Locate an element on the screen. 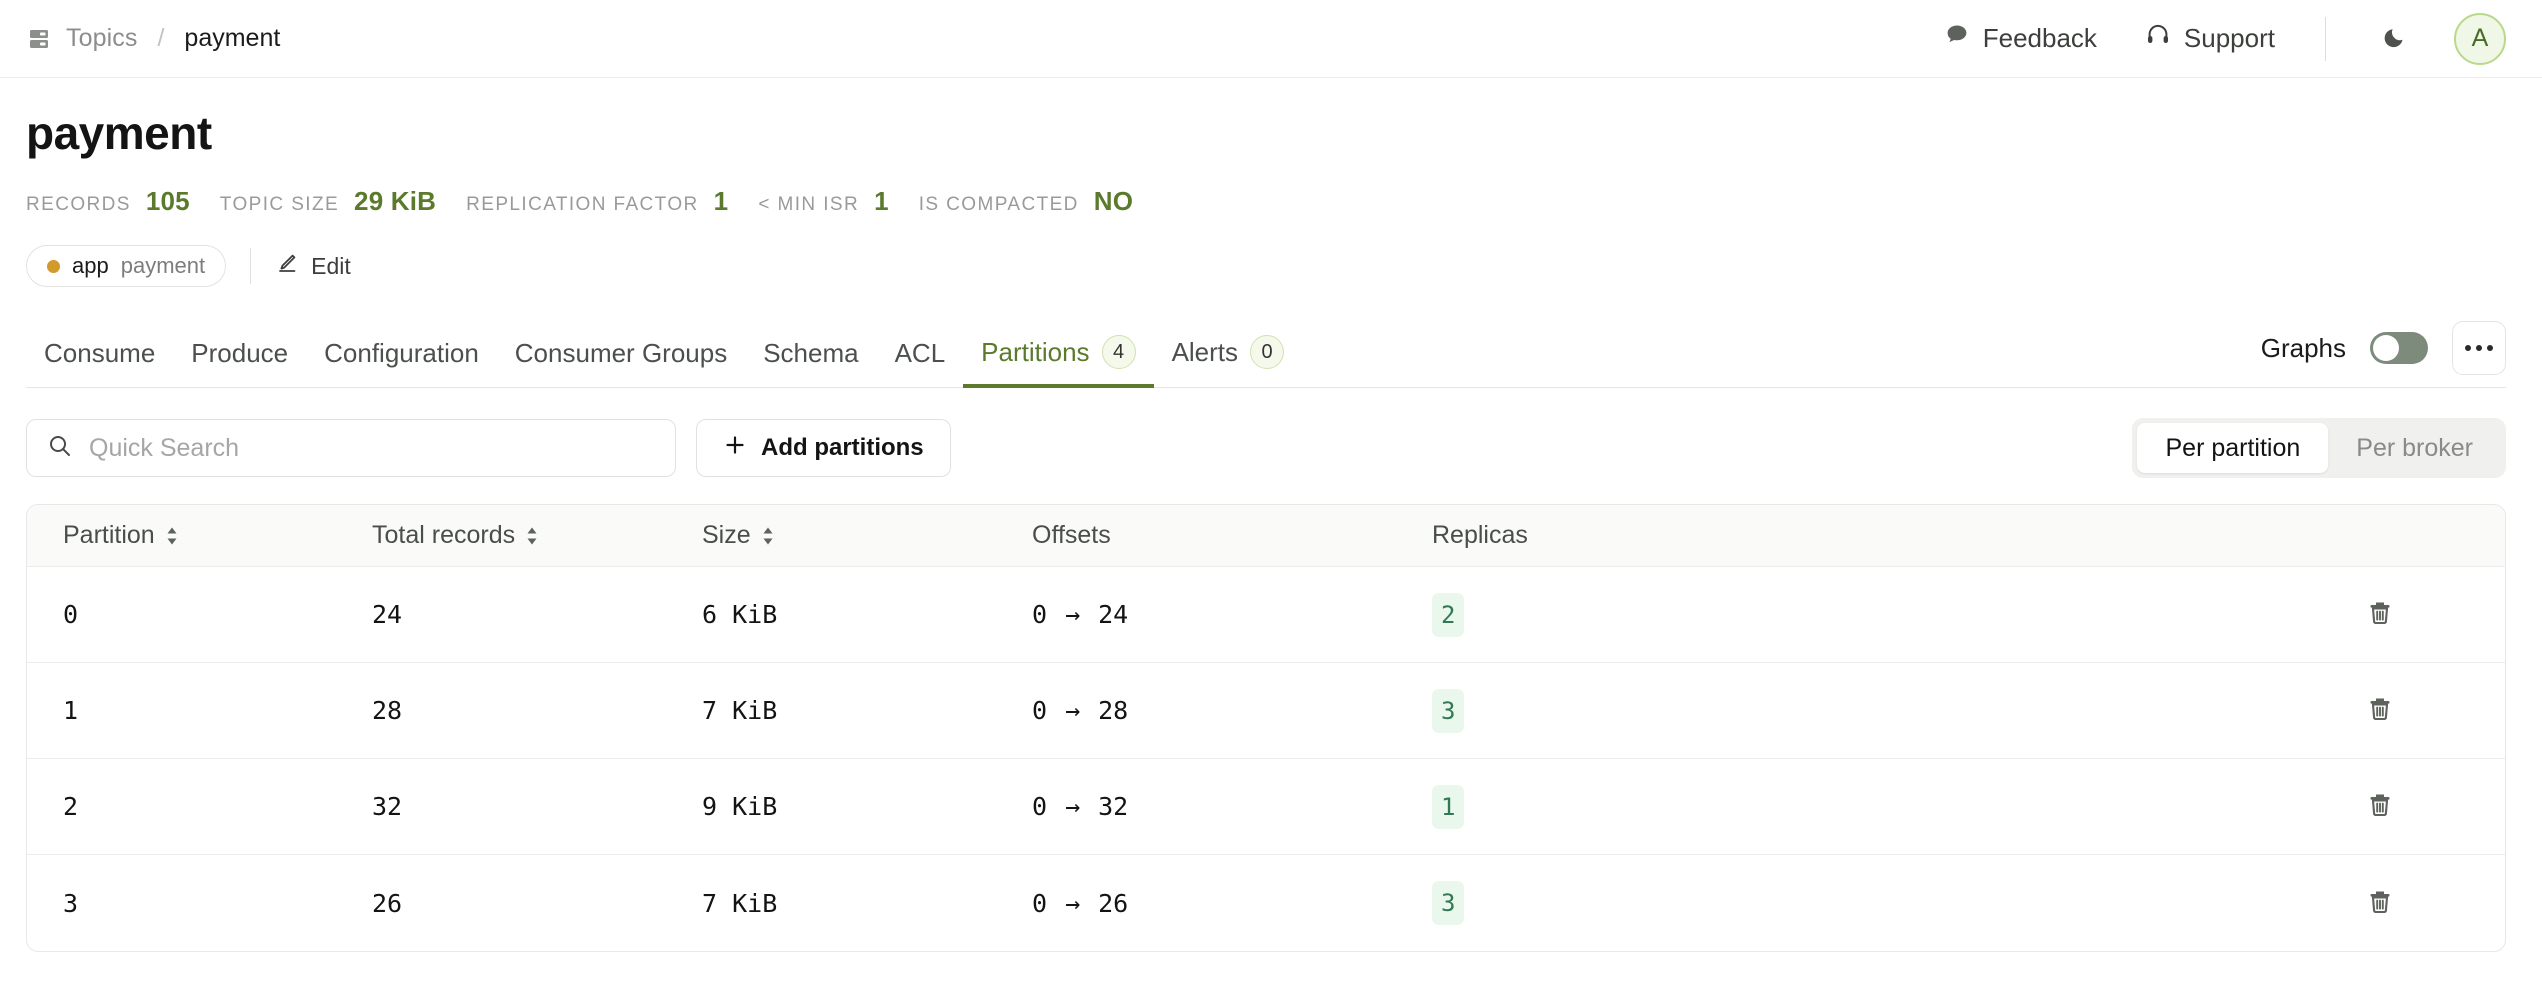  tab-partitions: Partitions 4 is located at coordinates (1058, 361).